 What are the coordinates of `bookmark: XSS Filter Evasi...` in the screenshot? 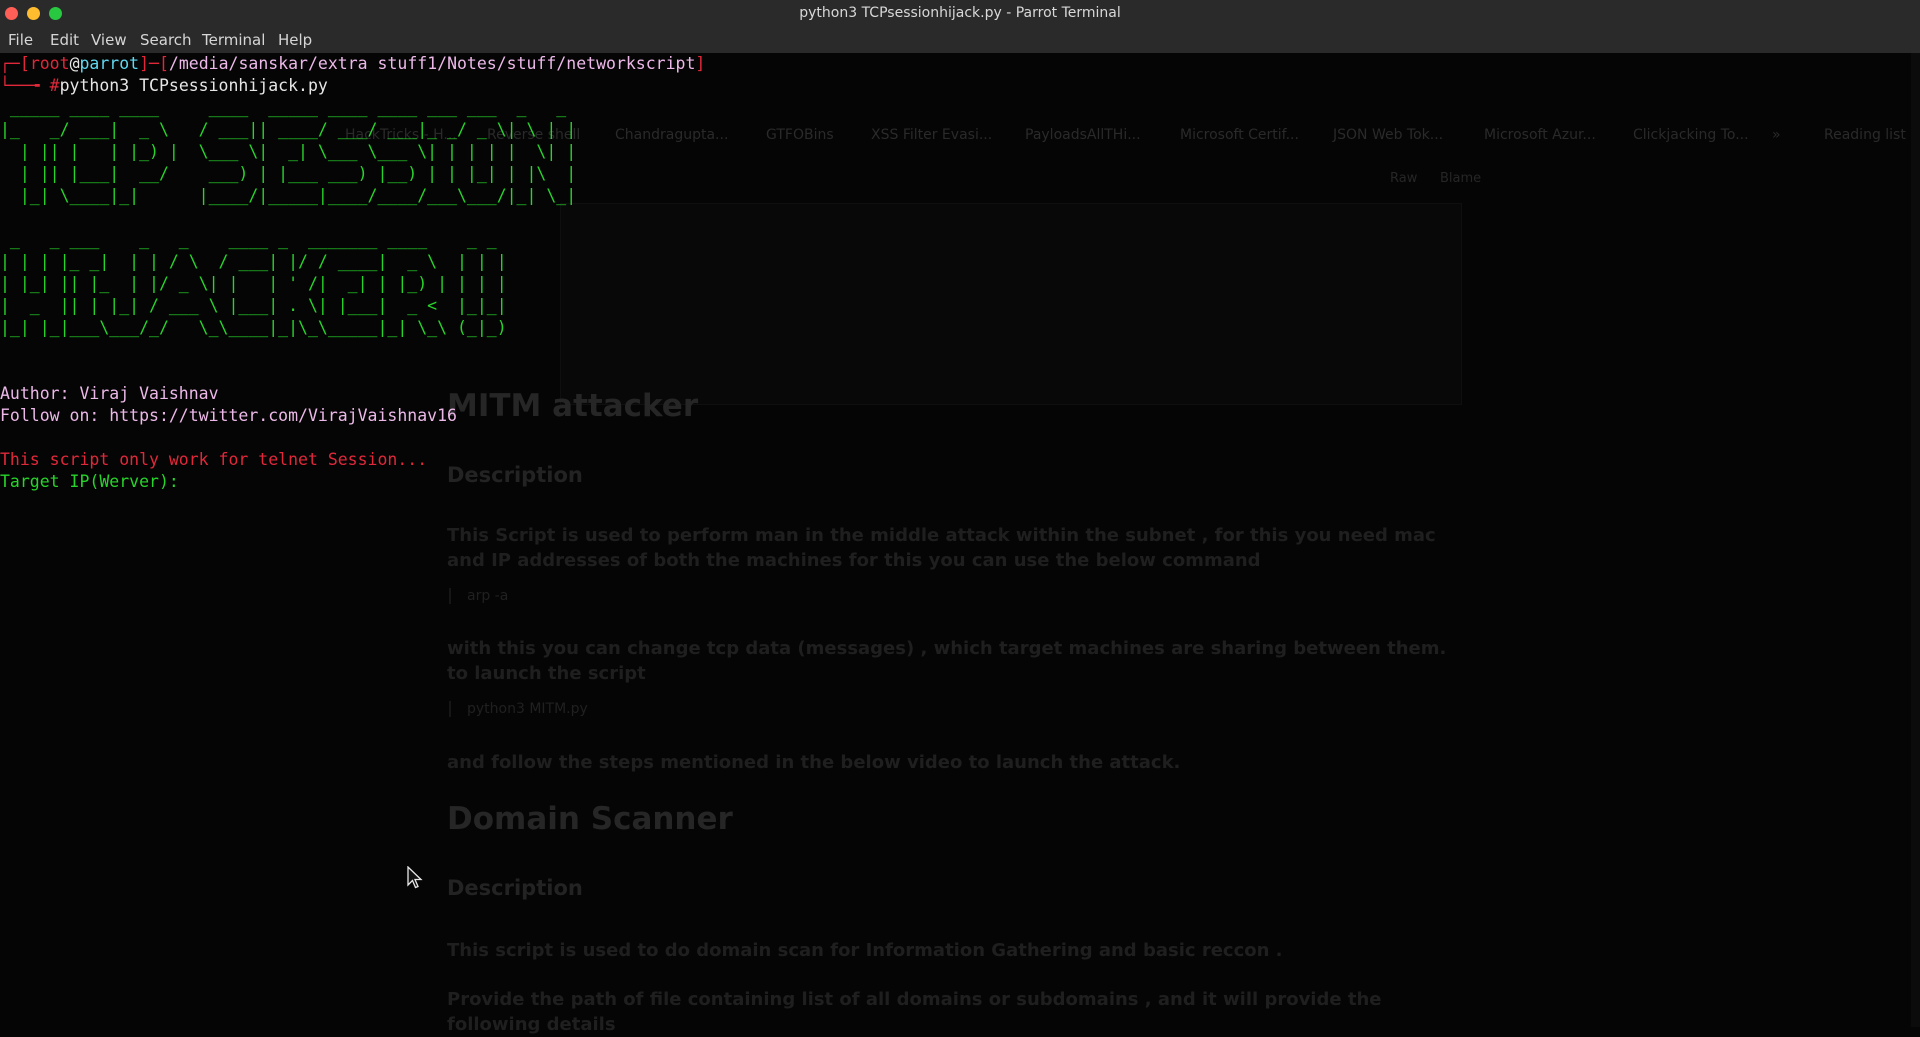 It's located at (932, 135).